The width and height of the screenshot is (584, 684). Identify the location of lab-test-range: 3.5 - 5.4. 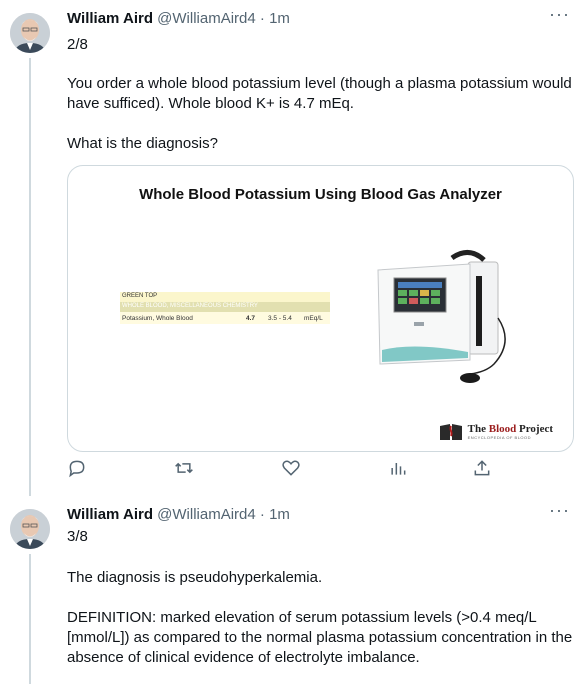
(280, 318).